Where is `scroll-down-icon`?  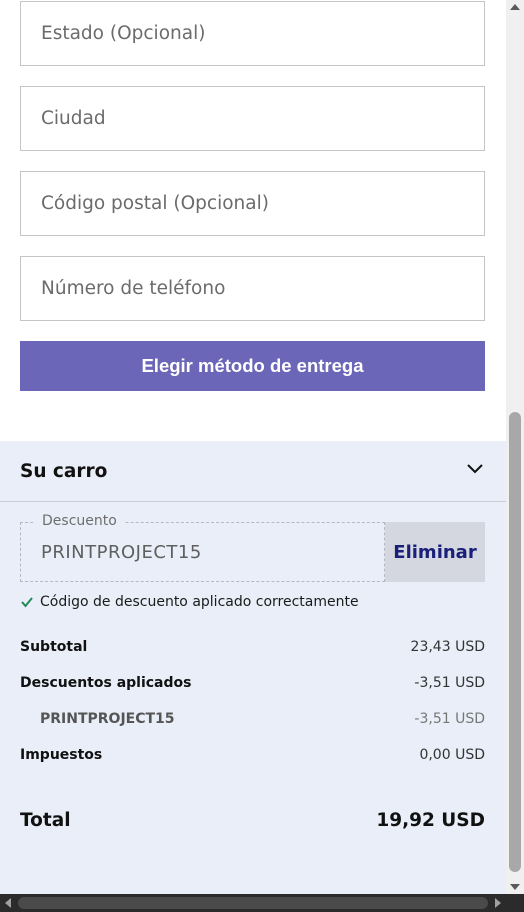
scroll-down-icon is located at coordinates (515, 887).